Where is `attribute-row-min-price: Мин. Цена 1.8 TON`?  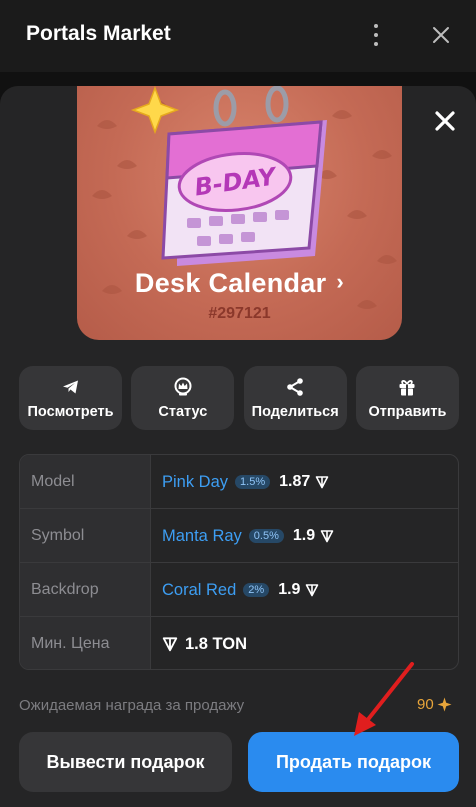 attribute-row-min-price: Мин. Цена 1.8 TON is located at coordinates (239, 643).